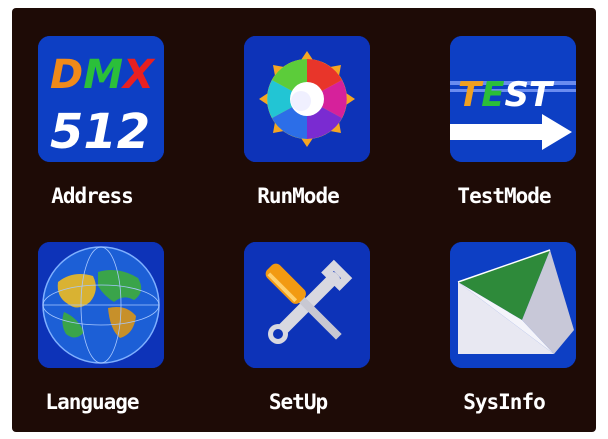  What do you see at coordinates (307, 99) in the screenshot?
I see `color-wheel-icon` at bounding box center [307, 99].